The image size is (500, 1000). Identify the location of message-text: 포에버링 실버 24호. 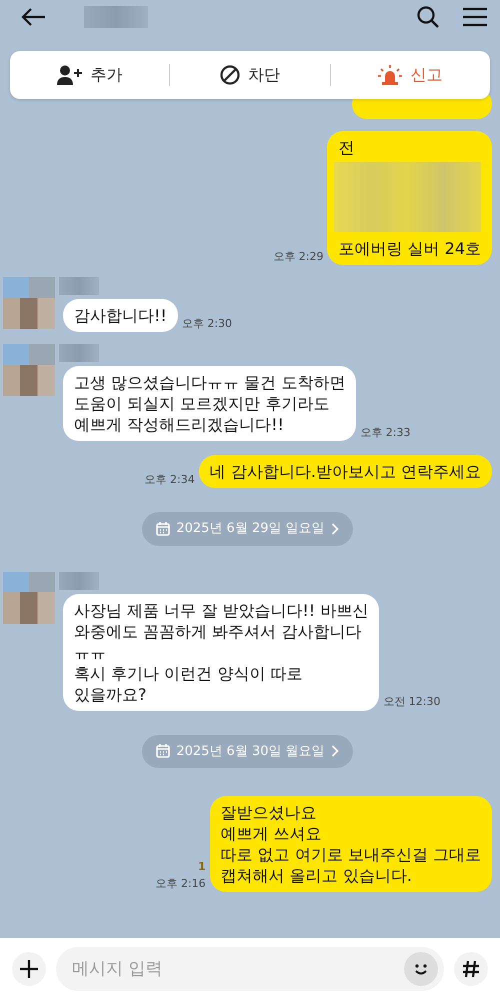
(409, 248).